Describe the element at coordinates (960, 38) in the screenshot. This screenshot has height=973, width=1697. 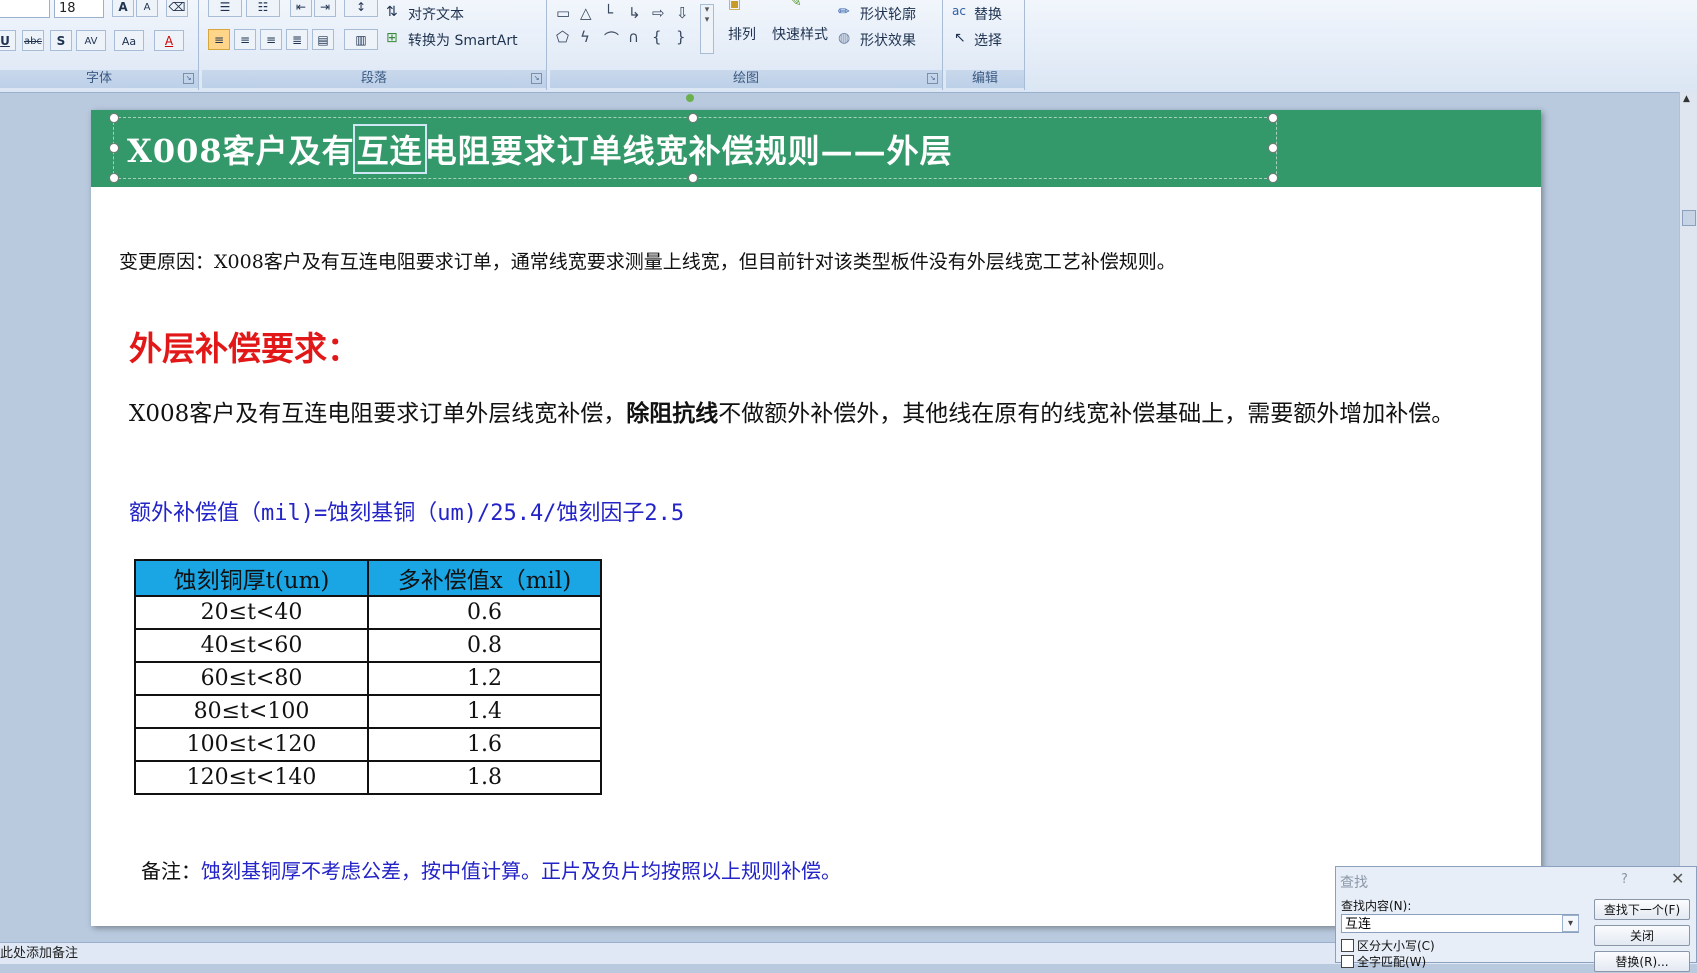
I see `select-cursor-icon: ↖` at that location.